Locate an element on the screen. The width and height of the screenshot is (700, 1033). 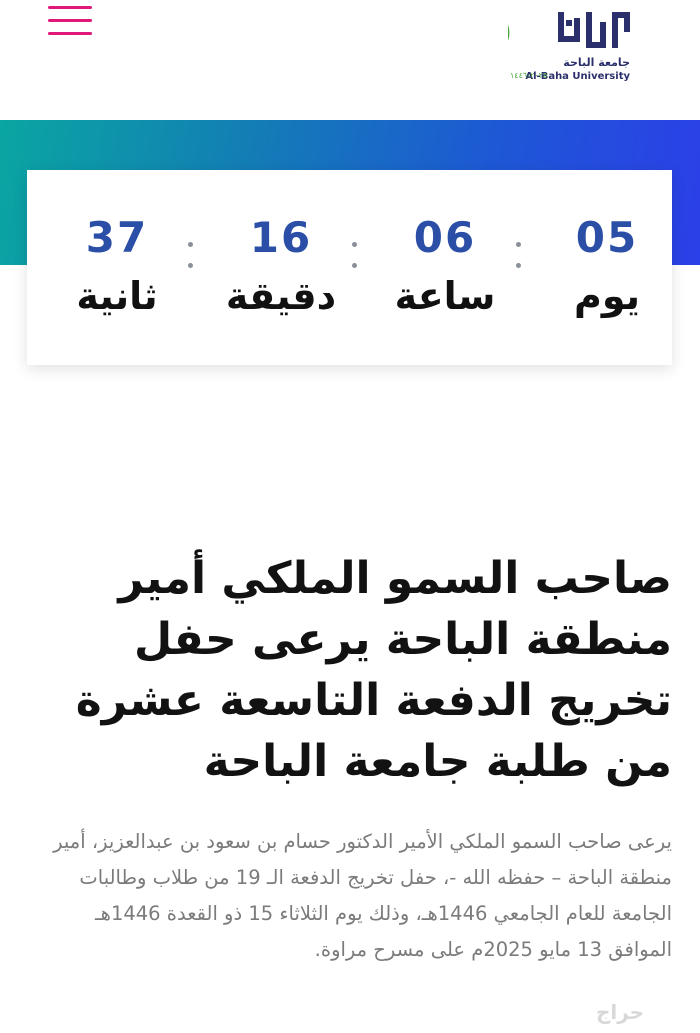
countdown-hours-value: 06 is located at coordinates (445, 237).